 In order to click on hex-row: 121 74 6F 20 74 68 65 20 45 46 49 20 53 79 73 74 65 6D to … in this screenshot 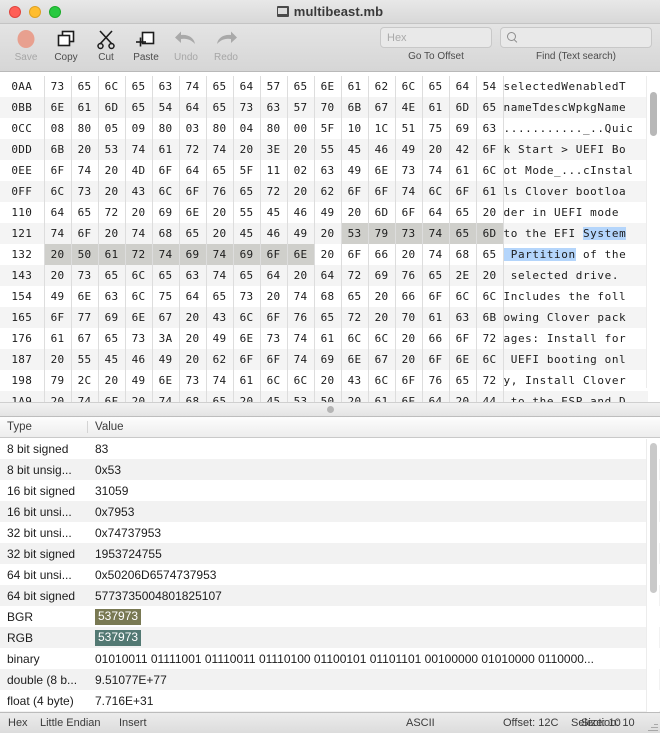, I will do `click(324, 233)`.